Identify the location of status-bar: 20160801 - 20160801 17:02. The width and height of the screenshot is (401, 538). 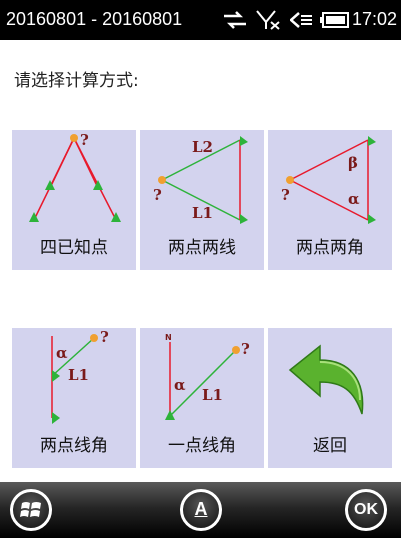
(200, 20).